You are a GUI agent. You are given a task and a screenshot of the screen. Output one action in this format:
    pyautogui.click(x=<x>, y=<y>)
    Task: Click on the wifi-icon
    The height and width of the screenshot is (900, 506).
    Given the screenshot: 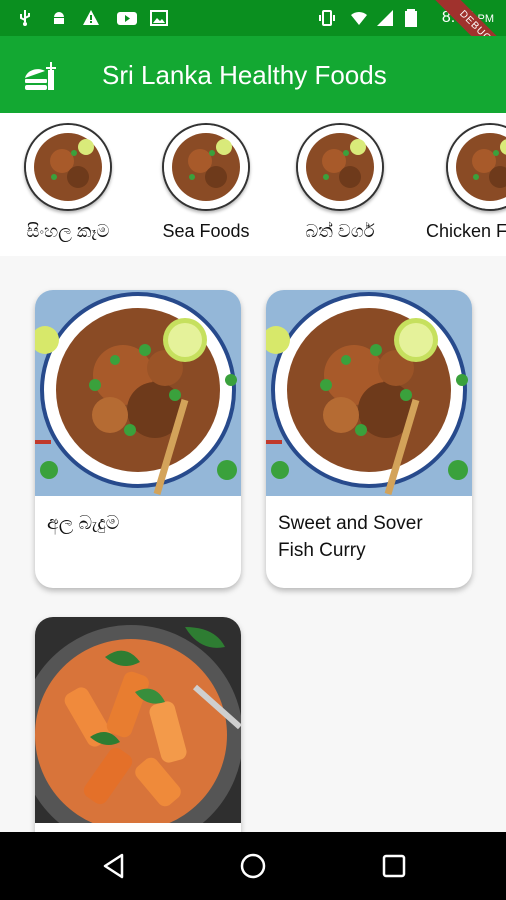 What is the action you would take?
    pyautogui.click(x=359, y=18)
    